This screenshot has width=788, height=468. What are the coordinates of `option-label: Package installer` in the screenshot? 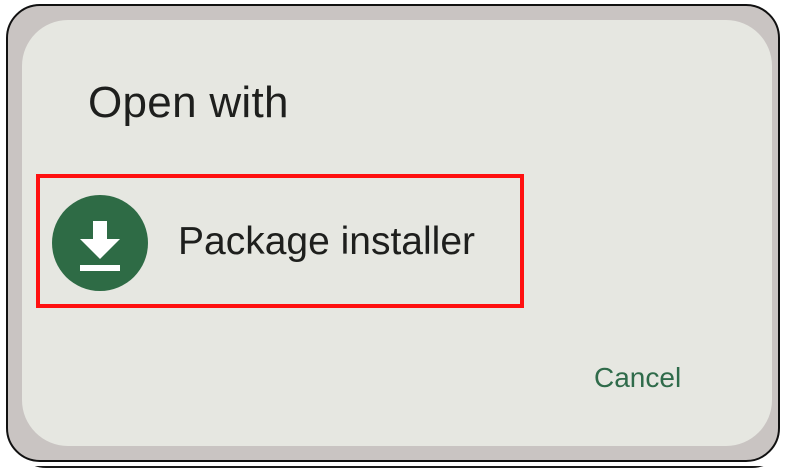 It's located at (326, 241).